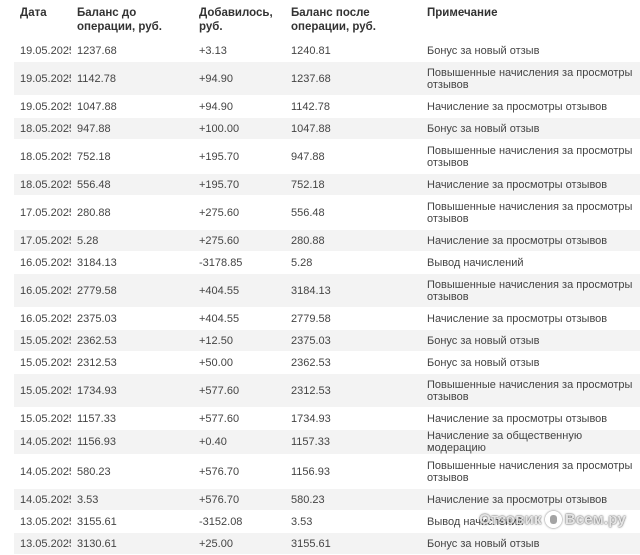  I want to click on cell-note: Начисление за общественную модерацию, so click(530, 442).